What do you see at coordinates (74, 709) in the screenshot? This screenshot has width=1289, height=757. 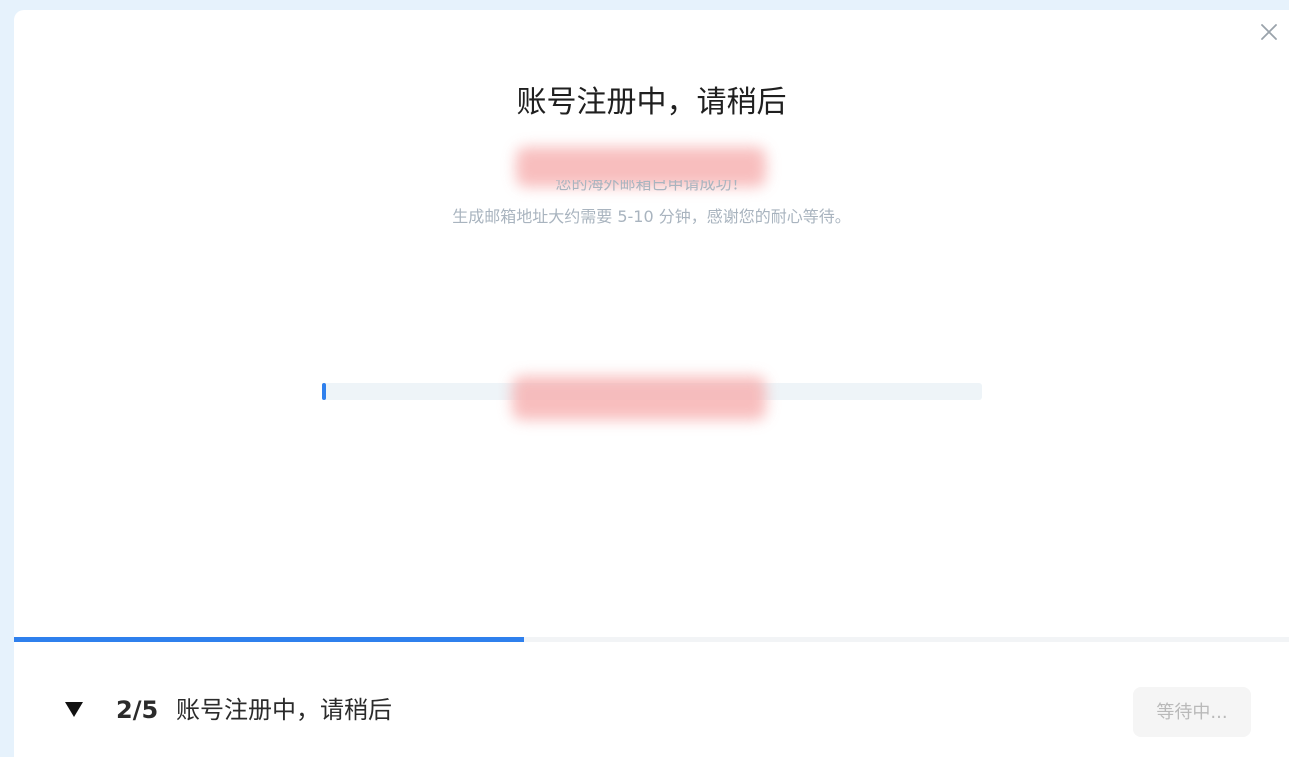 I see `caret-down-icon` at bounding box center [74, 709].